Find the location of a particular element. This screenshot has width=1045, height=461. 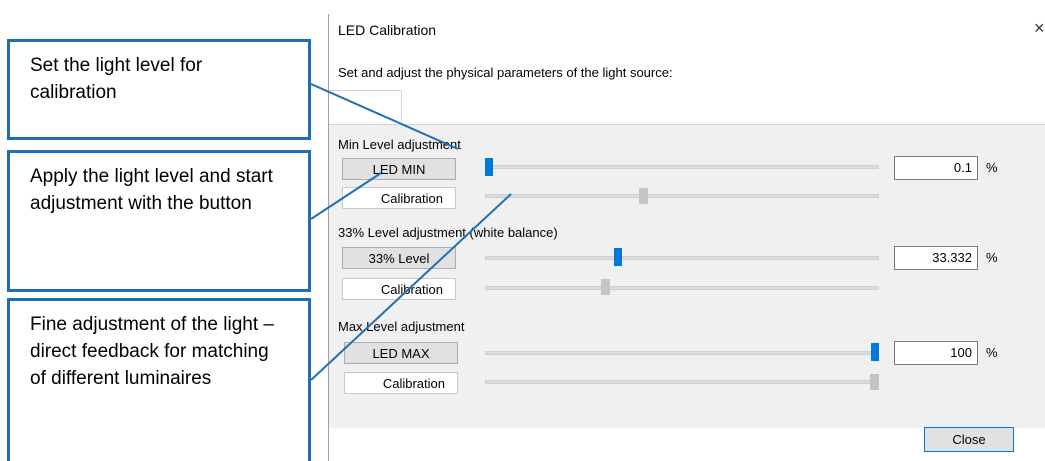

min-level-slider is located at coordinates (682, 167).